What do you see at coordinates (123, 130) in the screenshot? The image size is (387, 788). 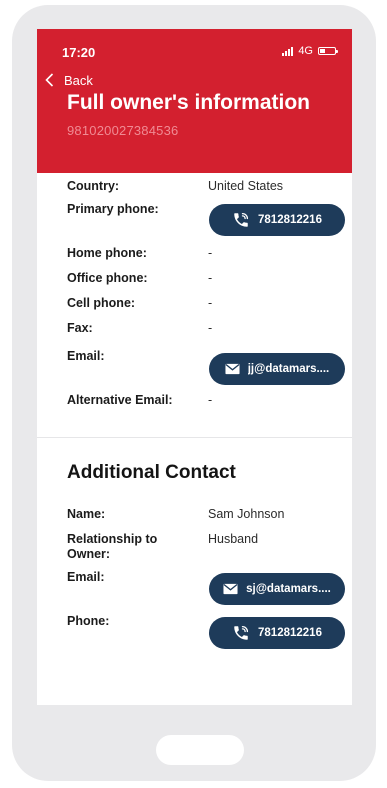 I see `microchip-number: 981020027384536` at bounding box center [123, 130].